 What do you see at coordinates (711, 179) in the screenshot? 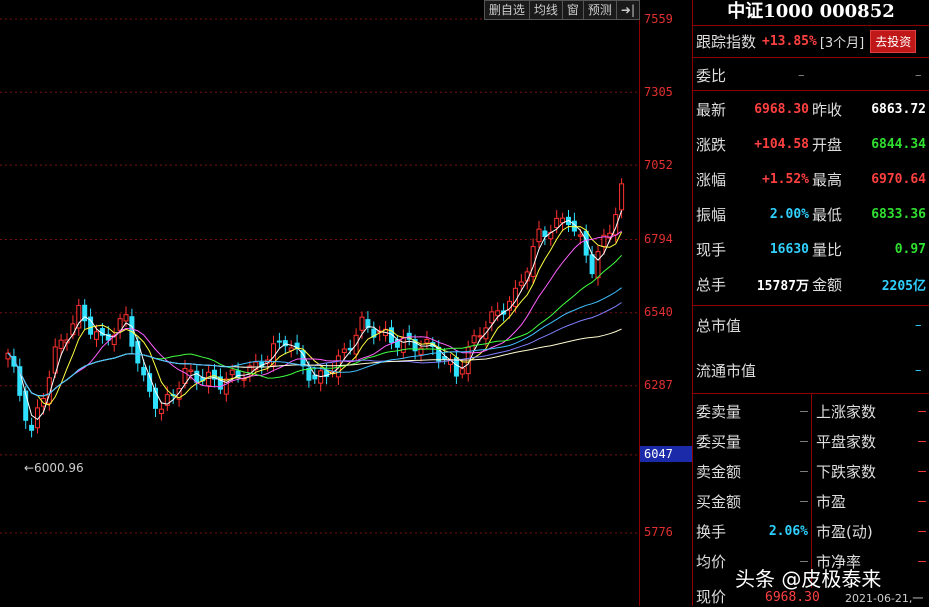
I see `quote-label: 涨幅` at bounding box center [711, 179].